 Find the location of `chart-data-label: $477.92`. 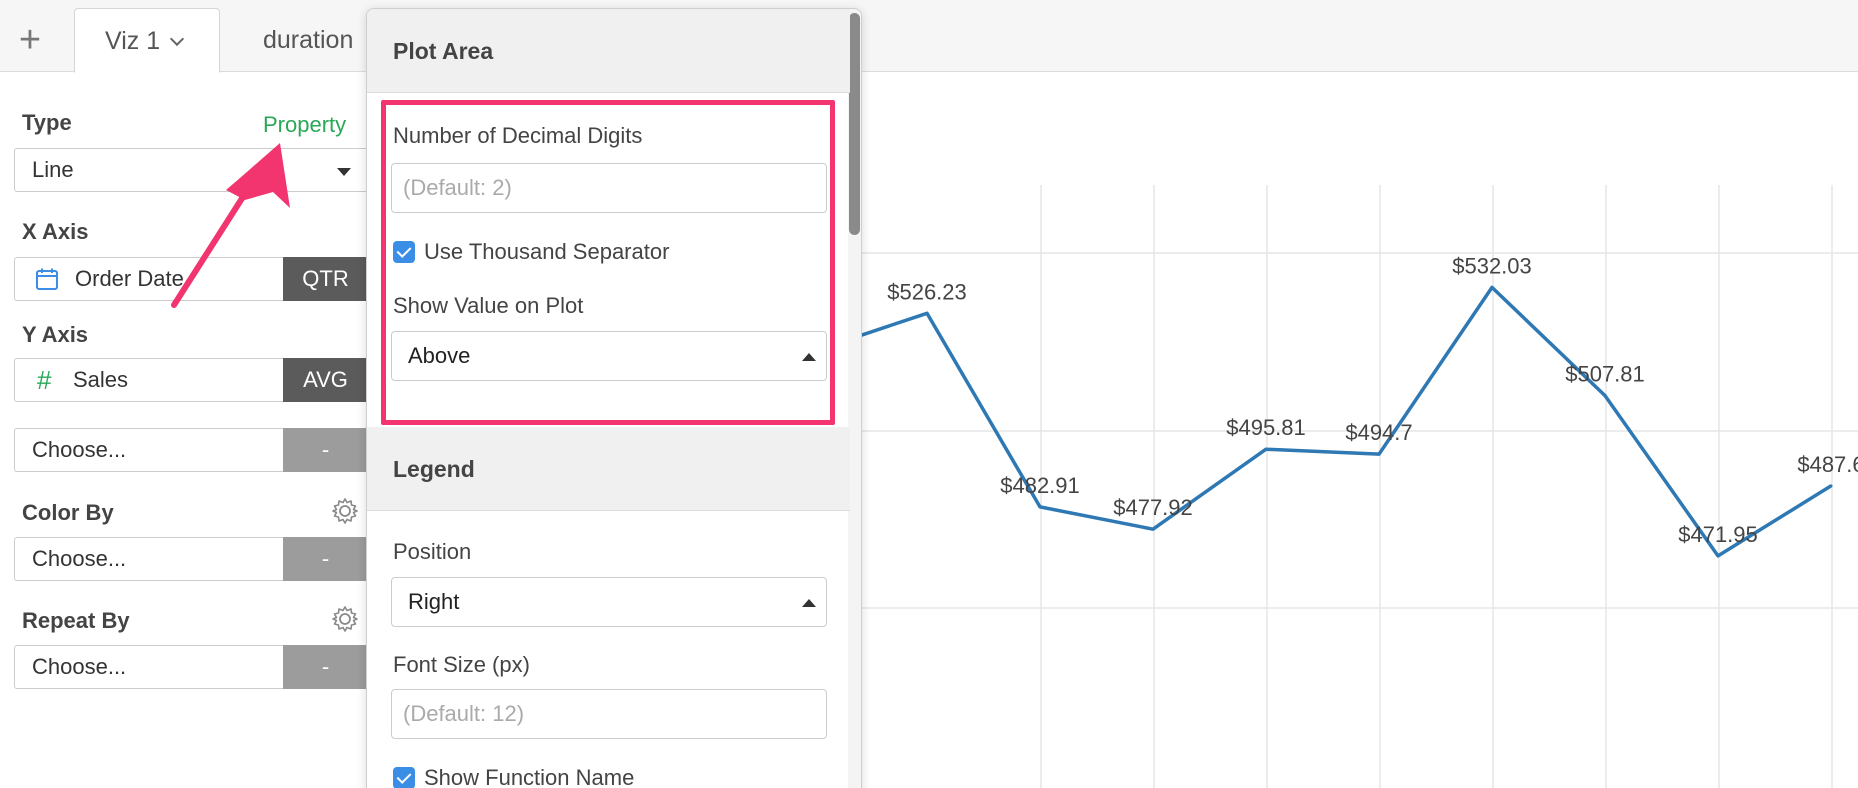

chart-data-label: $477.92 is located at coordinates (1153, 507).